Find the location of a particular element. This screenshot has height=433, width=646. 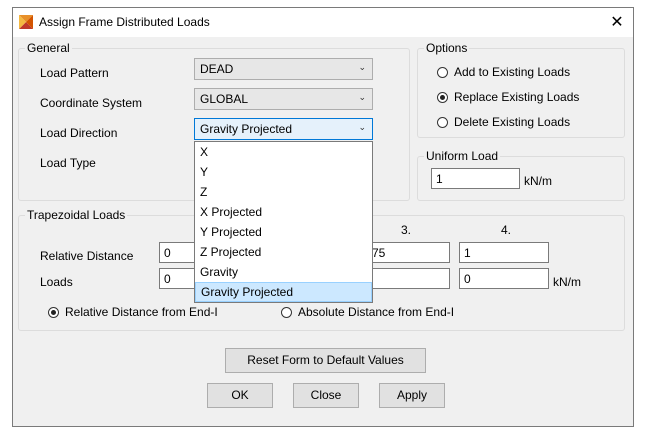

uniform-load-value: 1 is located at coordinates (439, 179).